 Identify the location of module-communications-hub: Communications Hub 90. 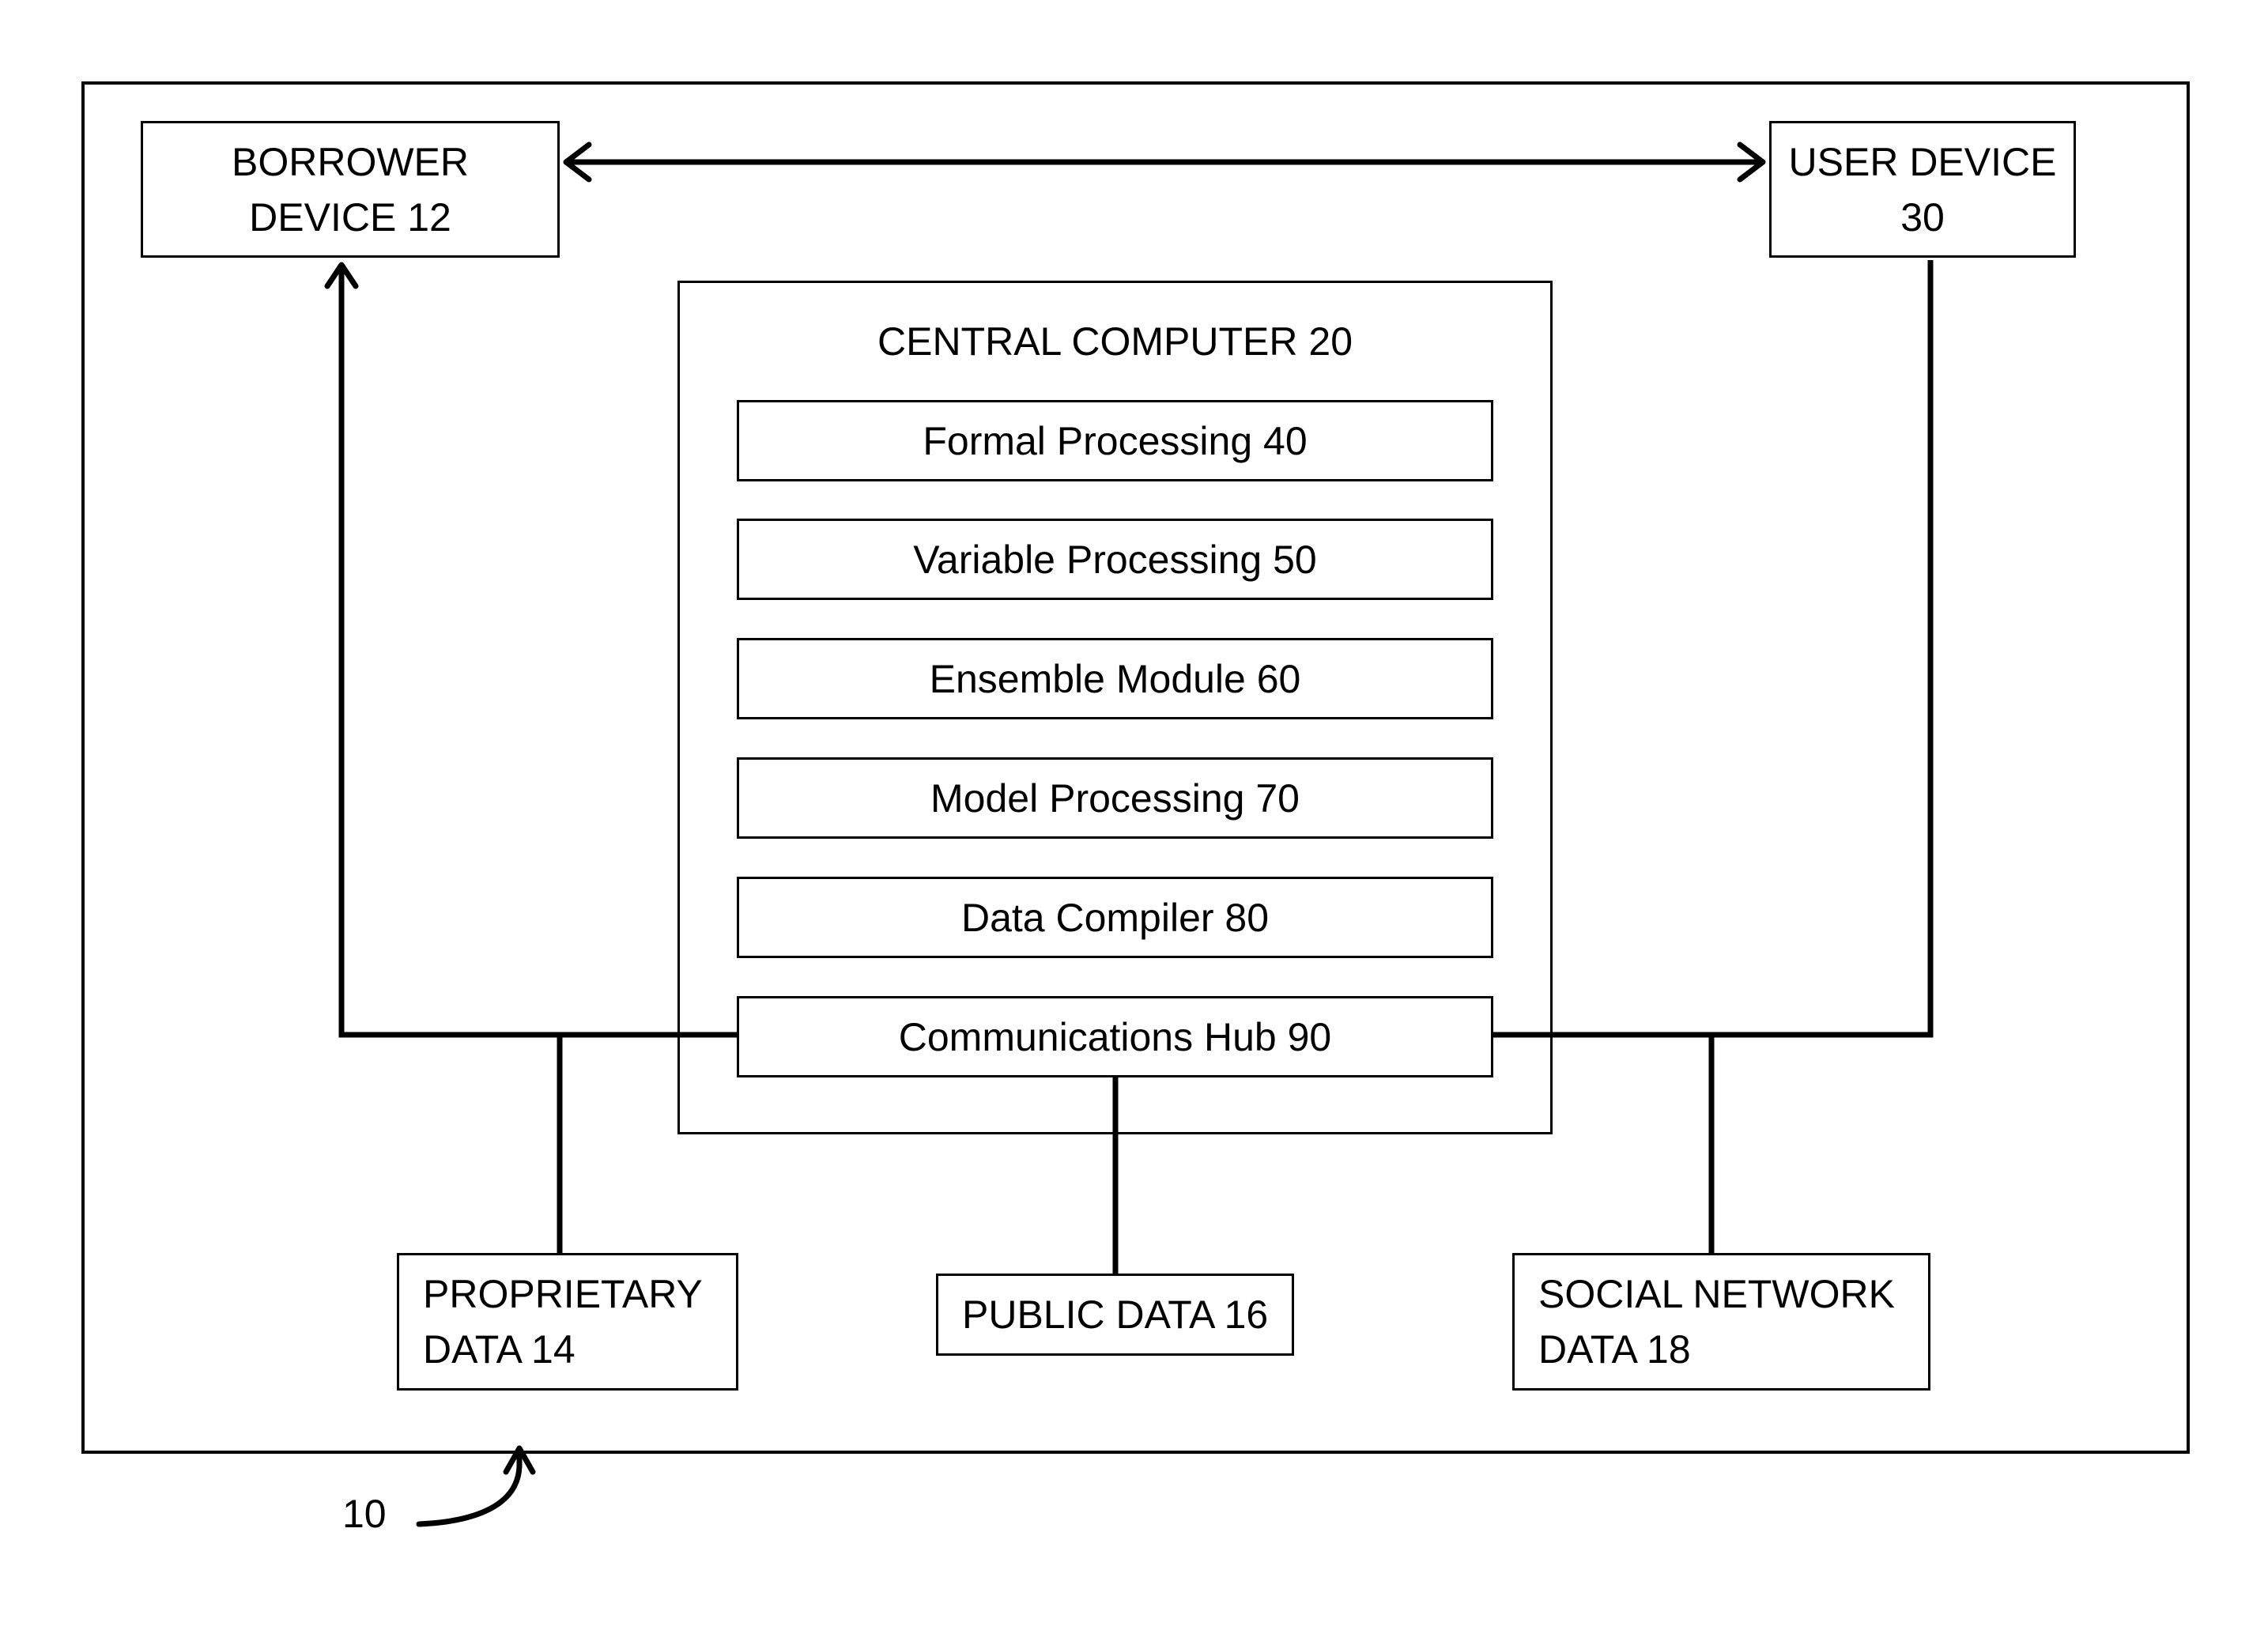
(1115, 1036).